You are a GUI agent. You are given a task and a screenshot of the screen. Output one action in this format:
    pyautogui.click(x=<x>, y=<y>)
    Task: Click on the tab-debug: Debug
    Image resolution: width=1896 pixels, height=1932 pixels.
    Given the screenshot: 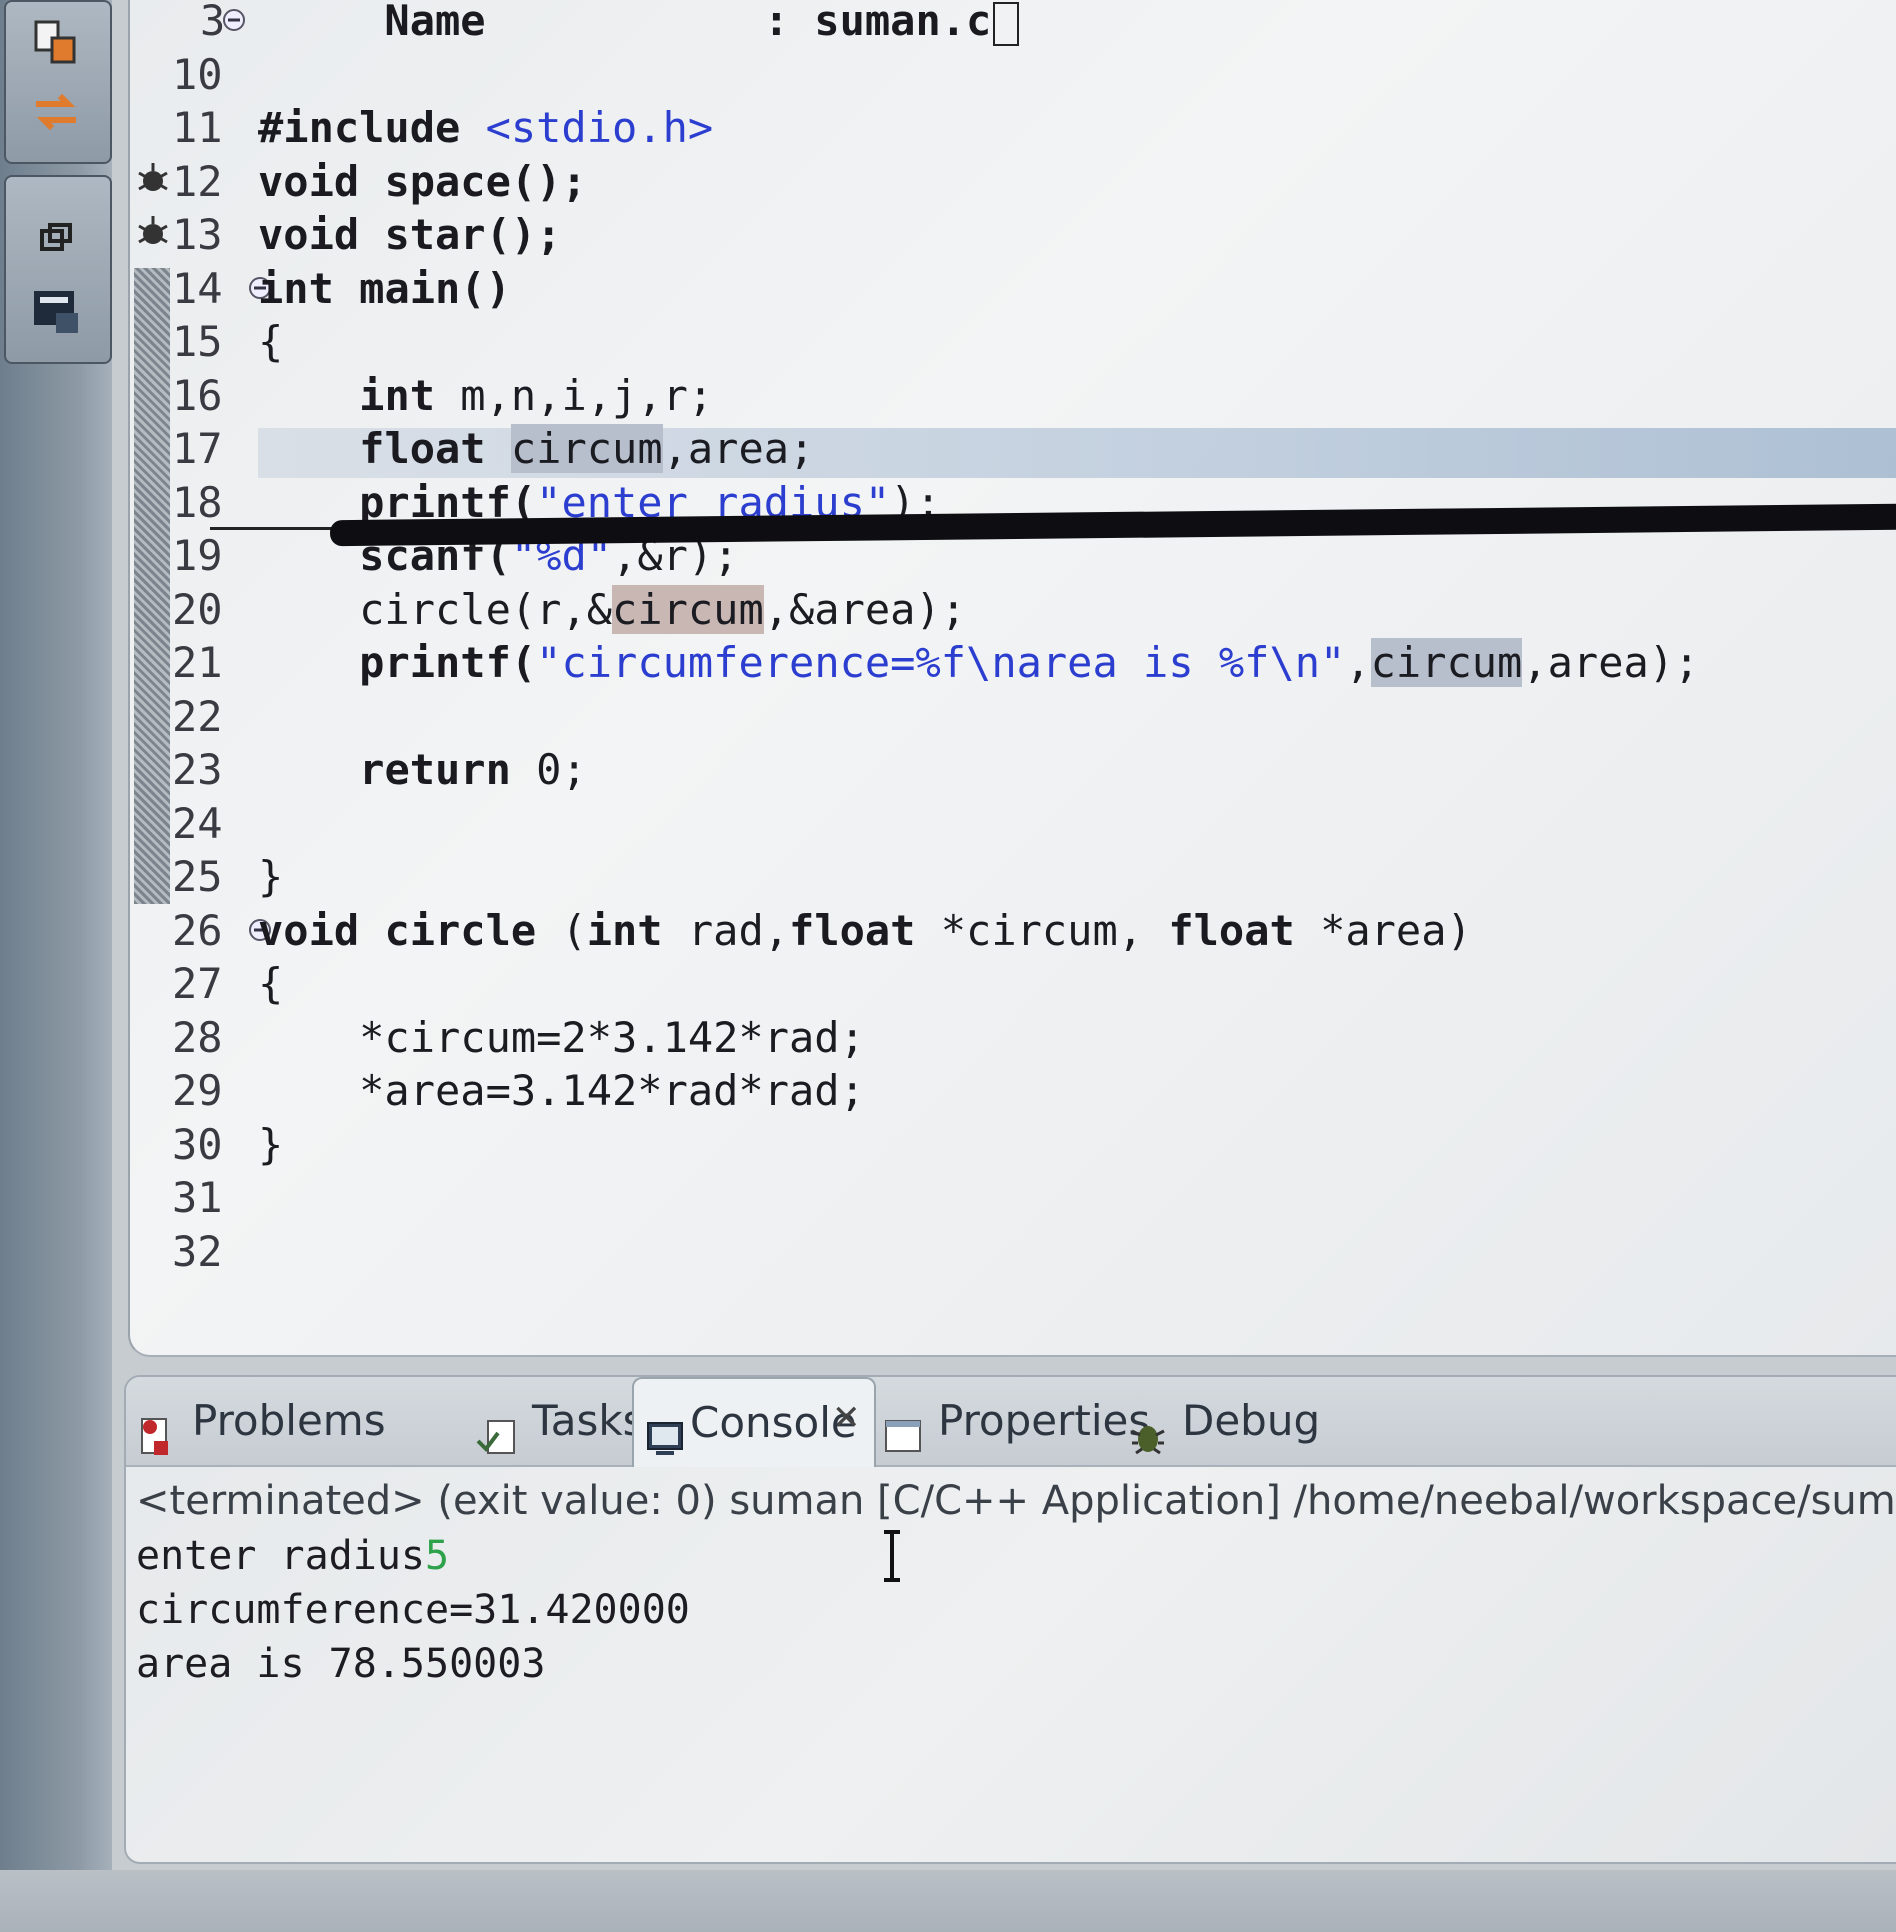 What is the action you would take?
    pyautogui.click(x=1226, y=1421)
    